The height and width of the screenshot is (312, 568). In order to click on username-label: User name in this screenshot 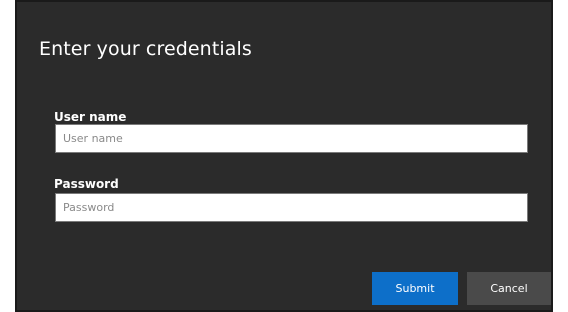, I will do `click(90, 117)`.